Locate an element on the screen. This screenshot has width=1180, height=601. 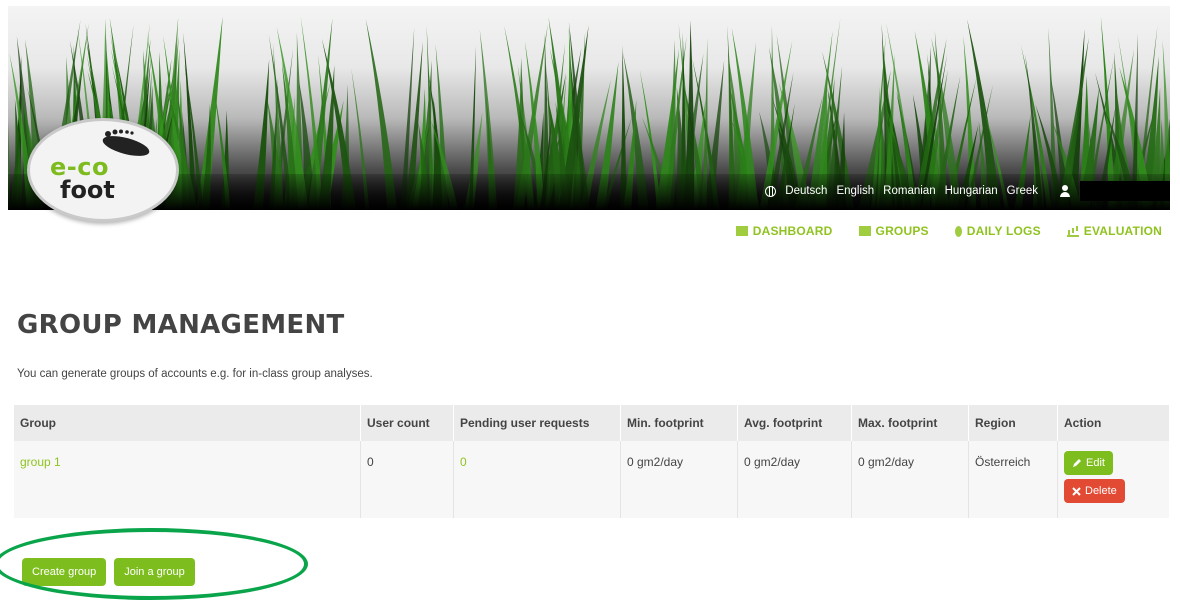
group-actions: Create group Join a group is located at coordinates (108, 572).